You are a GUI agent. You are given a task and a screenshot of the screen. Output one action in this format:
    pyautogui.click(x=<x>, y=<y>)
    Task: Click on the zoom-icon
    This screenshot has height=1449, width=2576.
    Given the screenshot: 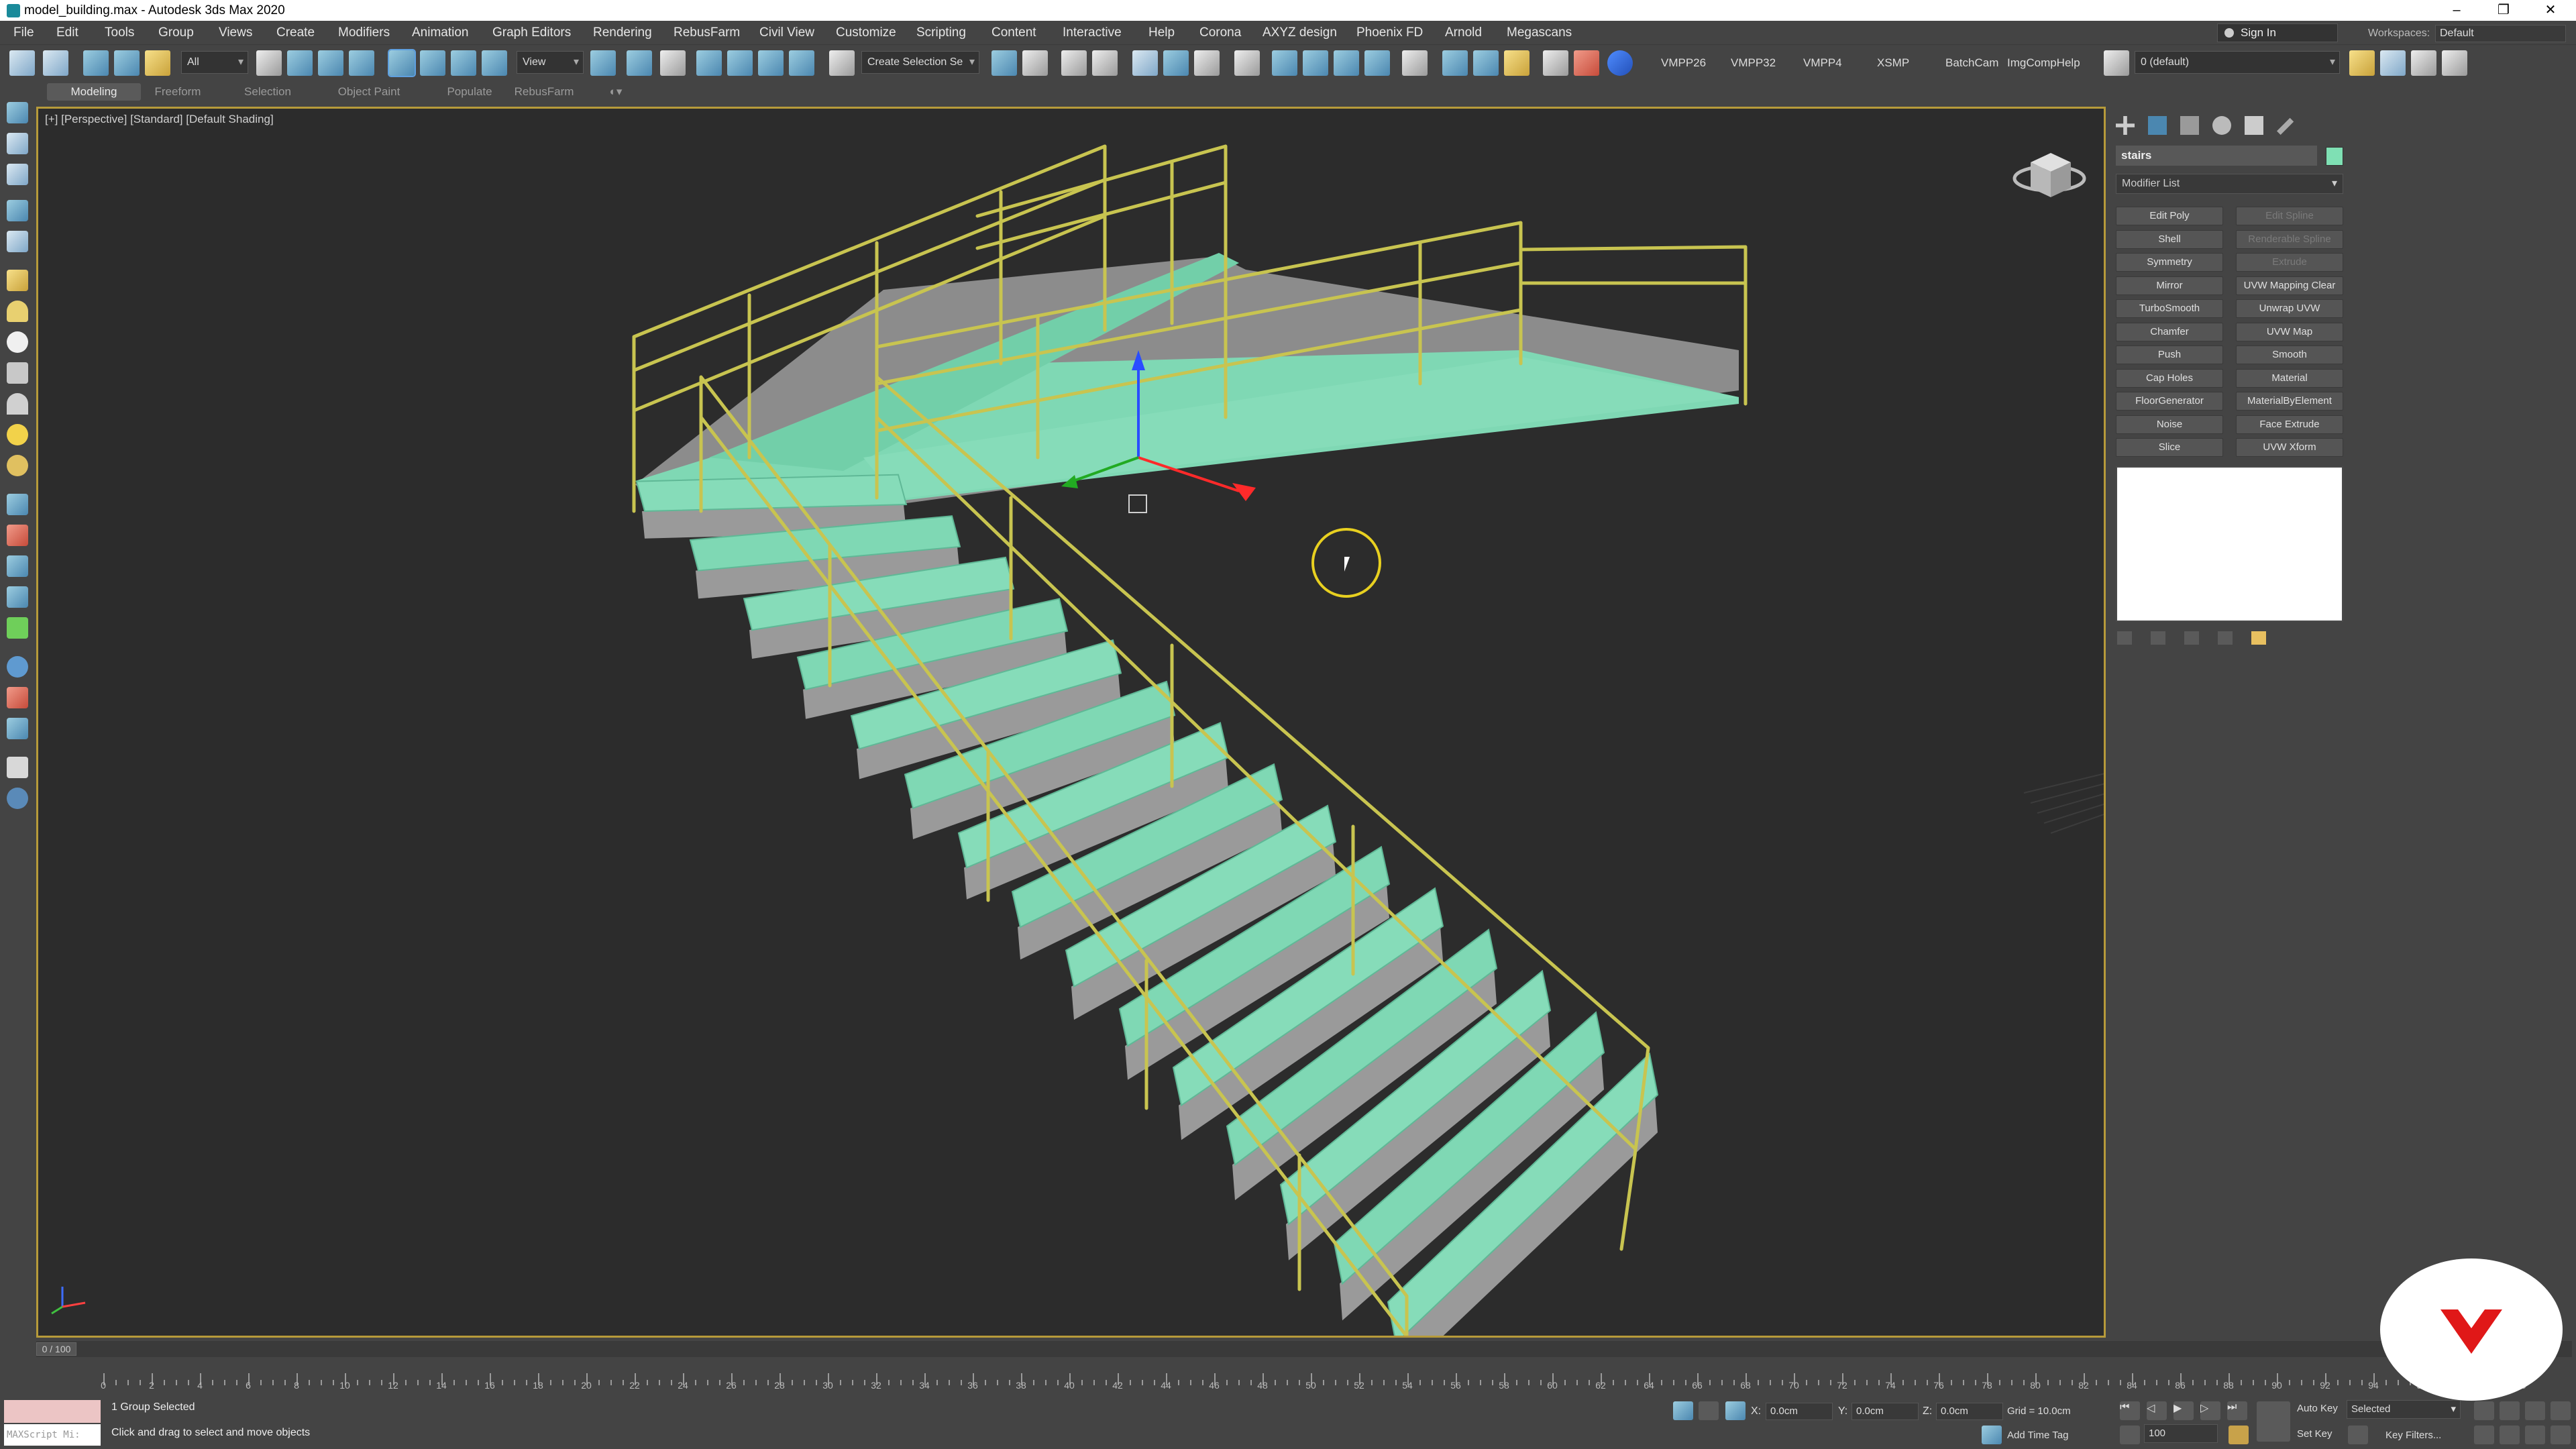 What is the action you would take?
    pyautogui.click(x=2484, y=1410)
    